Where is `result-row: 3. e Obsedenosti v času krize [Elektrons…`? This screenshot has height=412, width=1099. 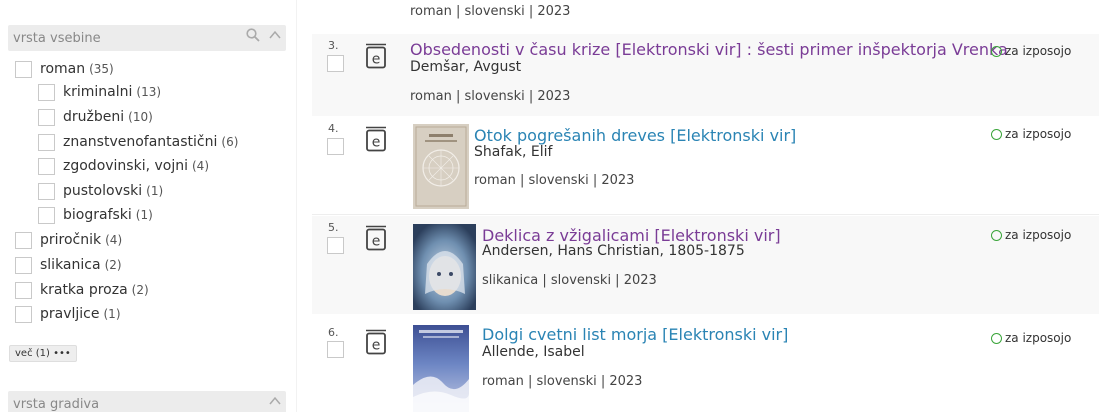 result-row: 3. e Obsedenosti v času krize [Elektrons… is located at coordinates (705, 75).